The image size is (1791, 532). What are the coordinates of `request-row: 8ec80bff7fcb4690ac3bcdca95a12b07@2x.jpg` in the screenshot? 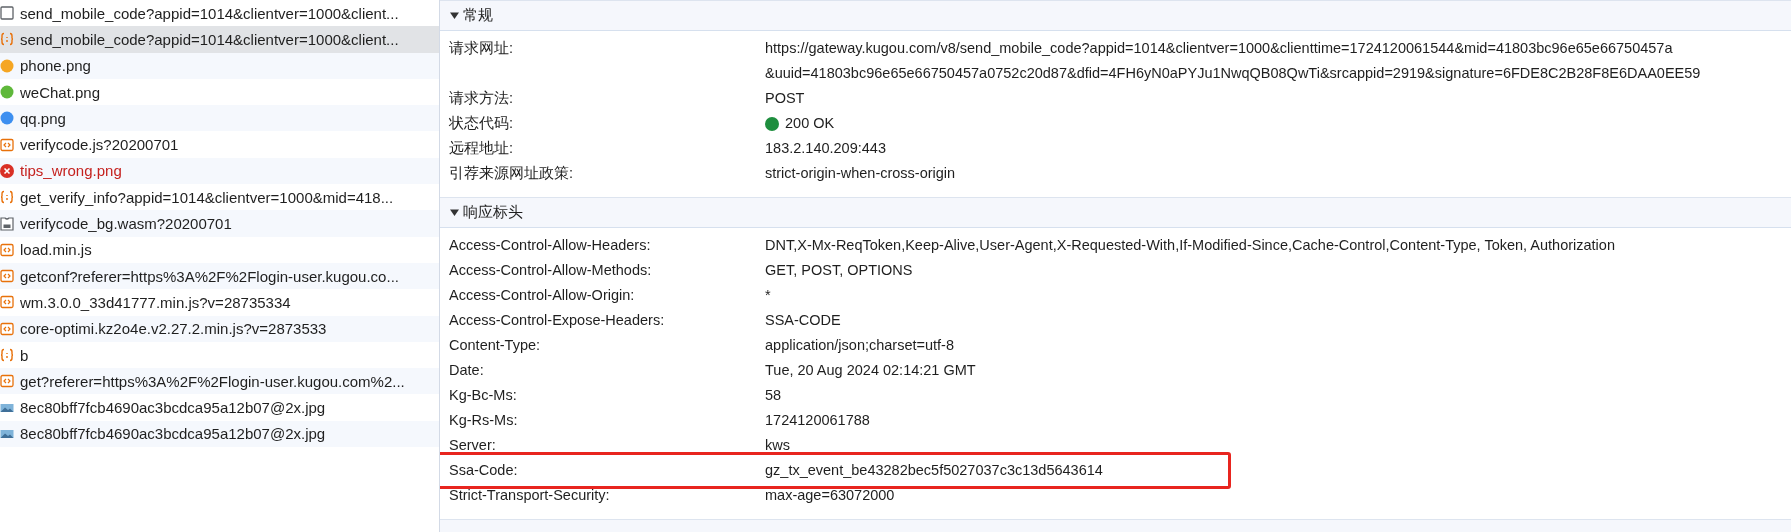 It's located at (219, 434).